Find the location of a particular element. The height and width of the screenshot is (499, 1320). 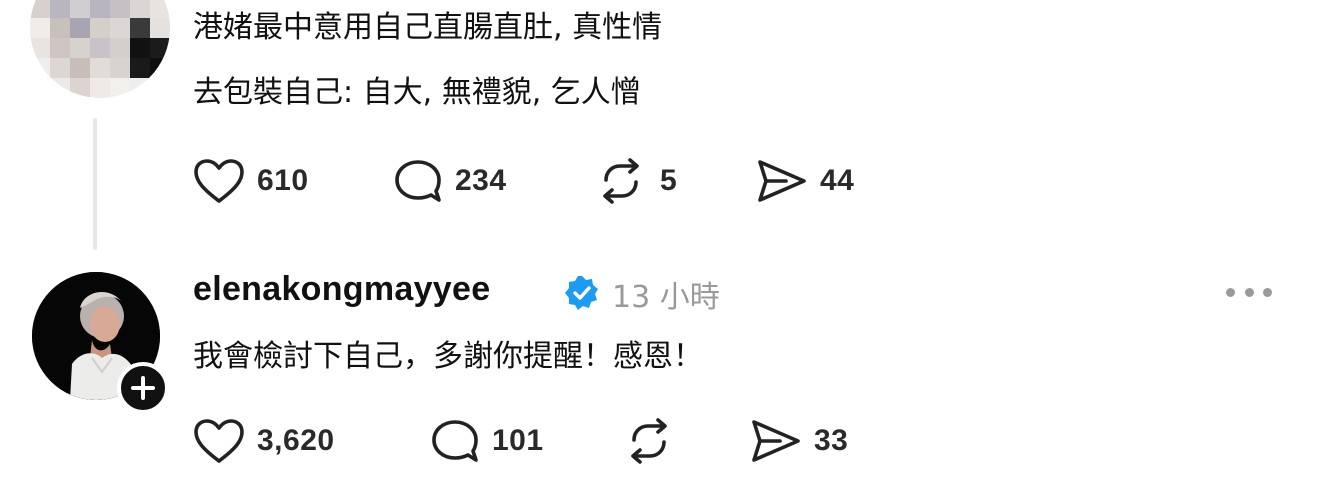

thread-line is located at coordinates (95, 184).